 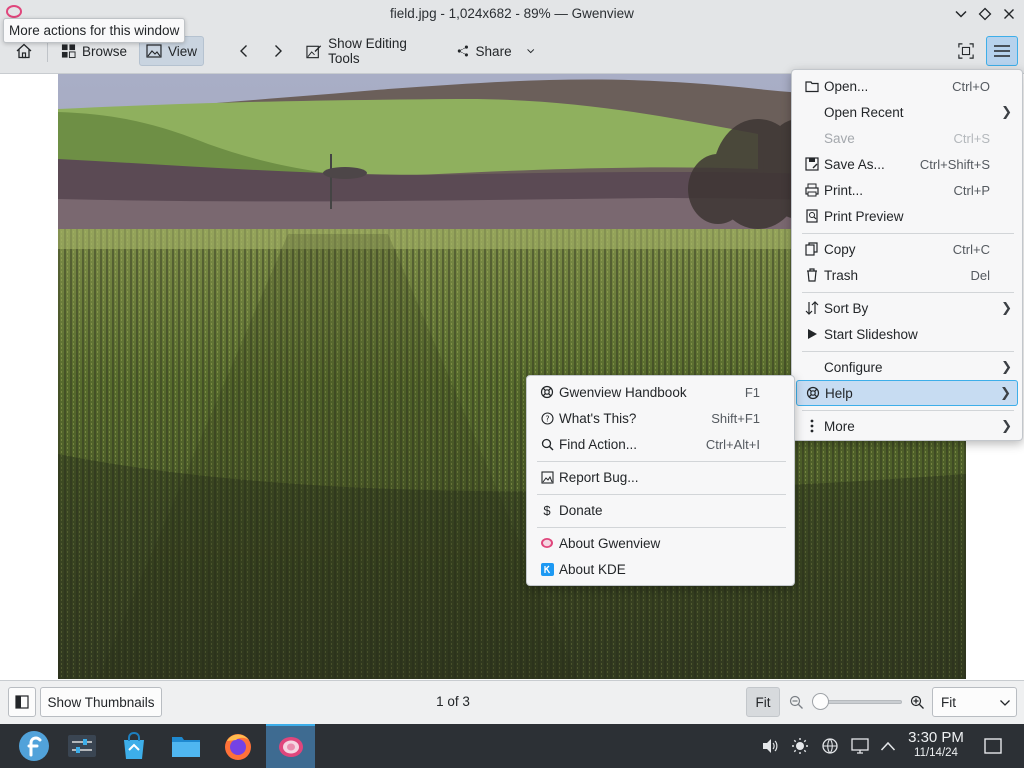 I want to click on browse-label: Browse, so click(x=104, y=51).